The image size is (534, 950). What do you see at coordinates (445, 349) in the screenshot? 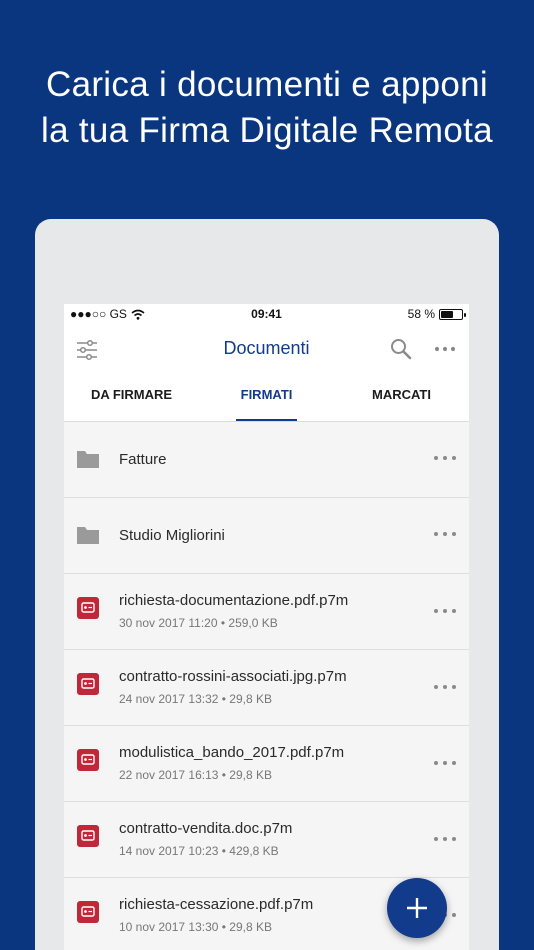
I see `more-icon` at bounding box center [445, 349].